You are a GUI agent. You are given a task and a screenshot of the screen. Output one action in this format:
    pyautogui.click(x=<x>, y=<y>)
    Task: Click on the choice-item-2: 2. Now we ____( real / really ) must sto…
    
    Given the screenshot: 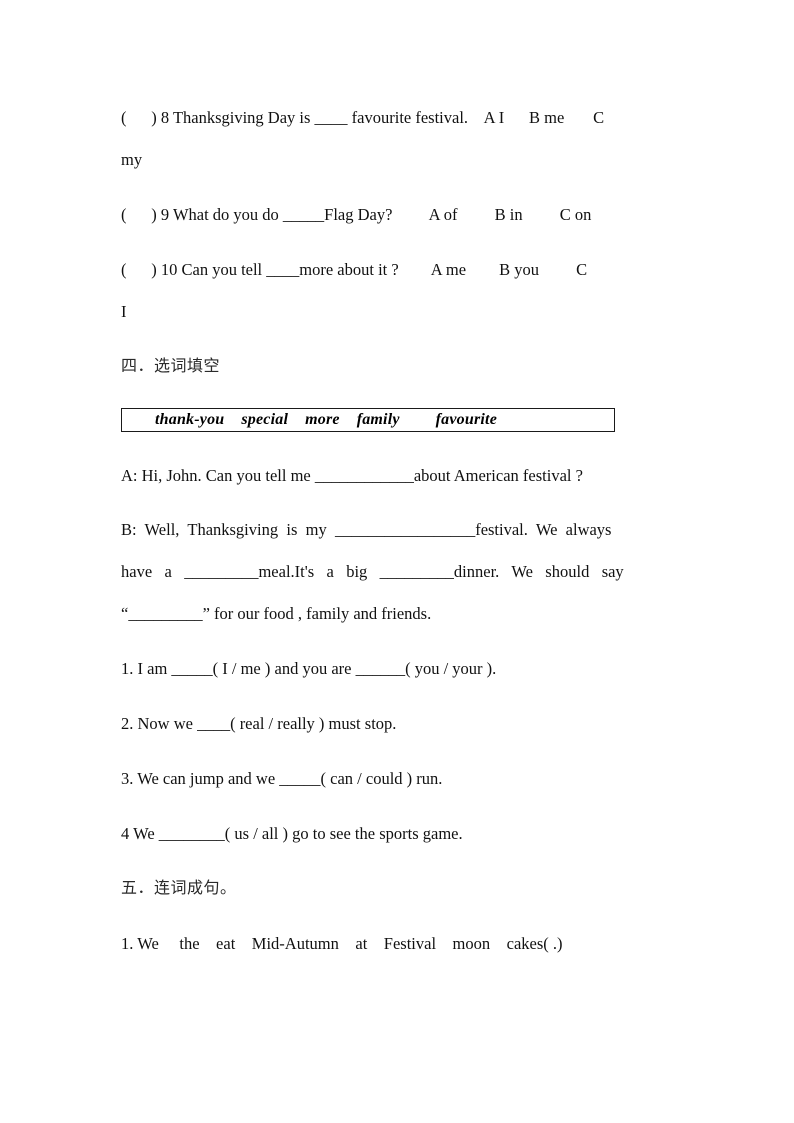 What is the action you would take?
    pyautogui.click(x=259, y=723)
    